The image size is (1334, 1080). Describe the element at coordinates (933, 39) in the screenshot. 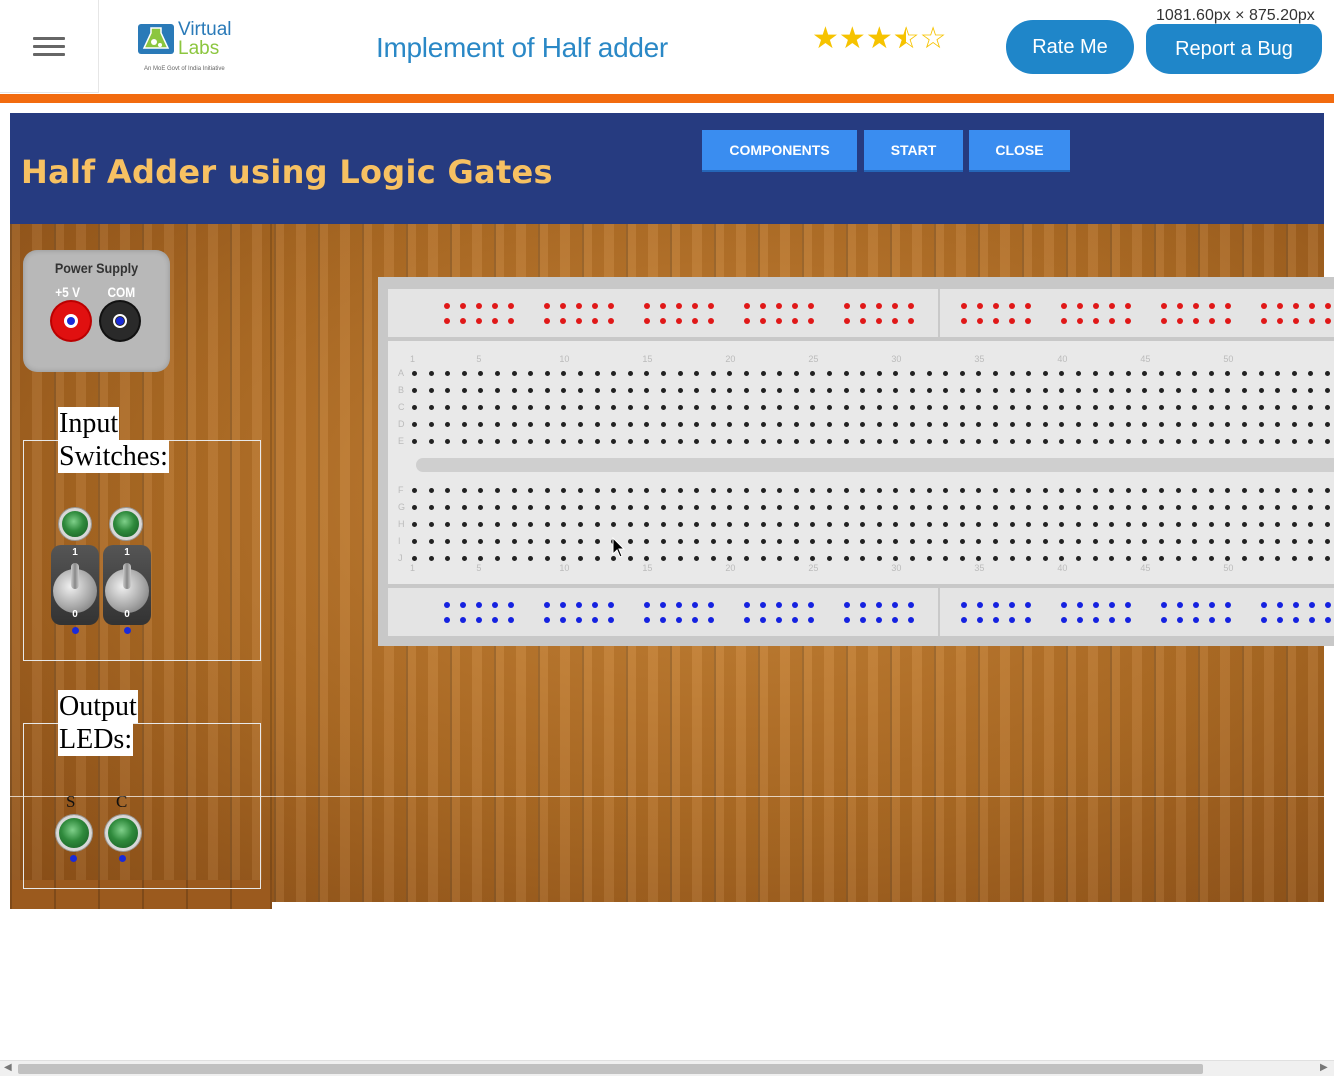

I see `star-empty-icon: ☆` at that location.